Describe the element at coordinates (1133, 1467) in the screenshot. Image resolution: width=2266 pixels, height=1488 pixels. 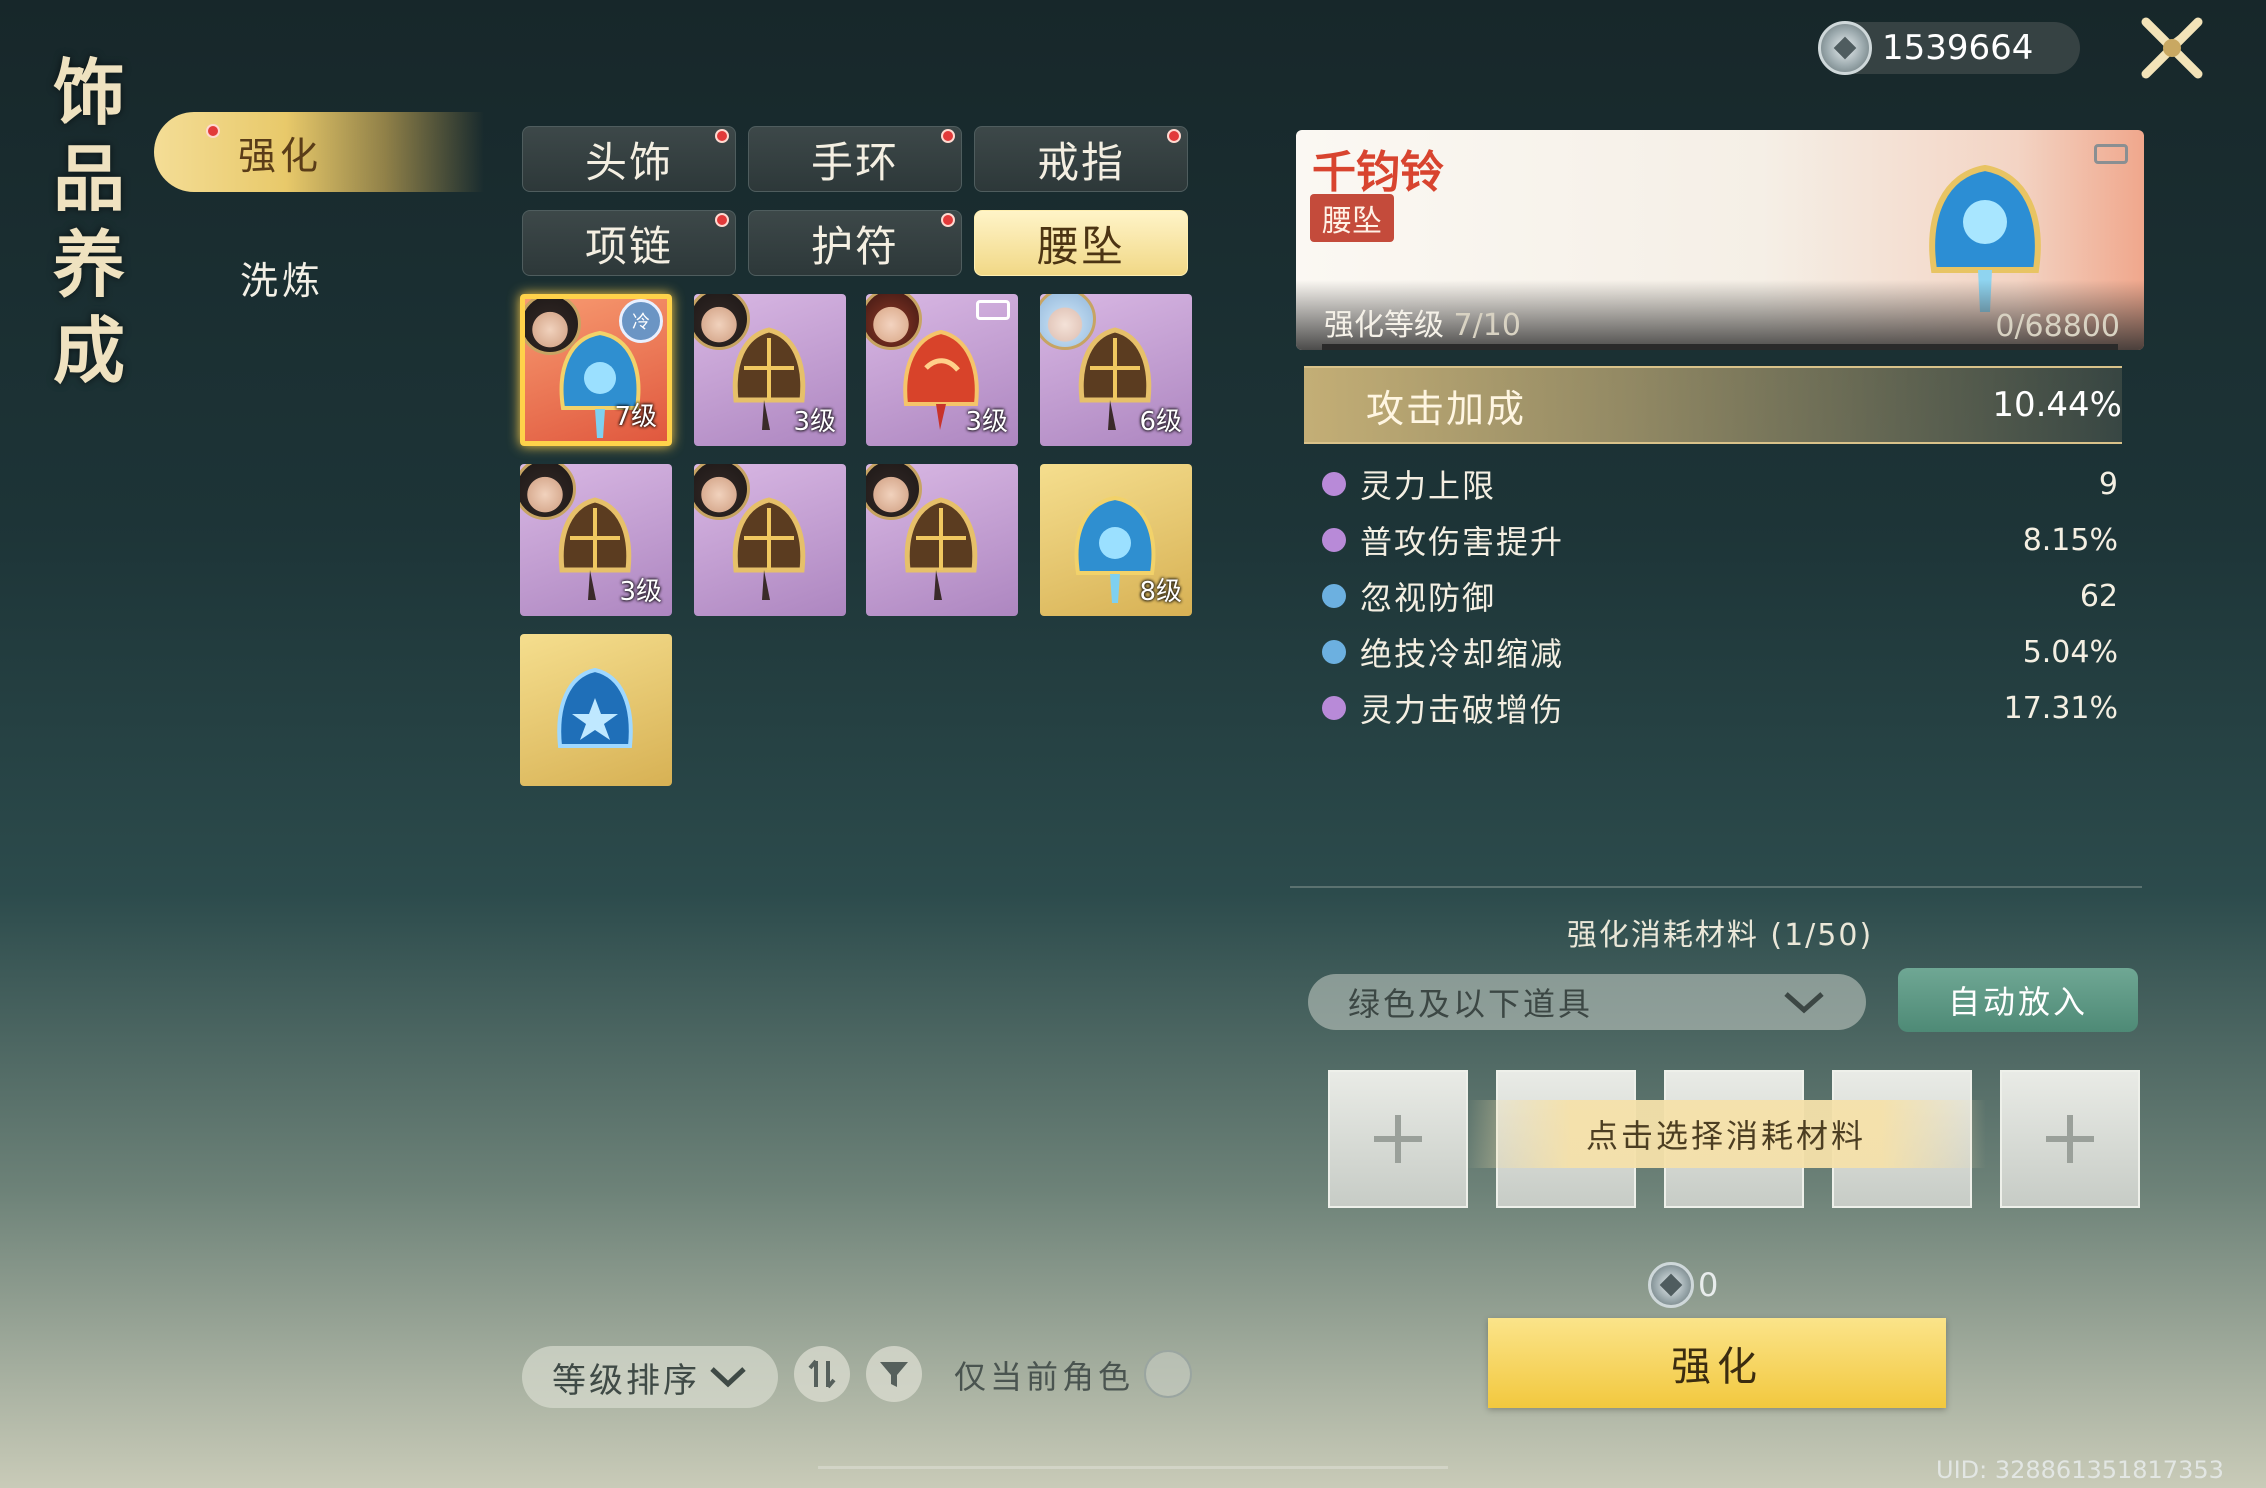
I see `home-indicator` at that location.